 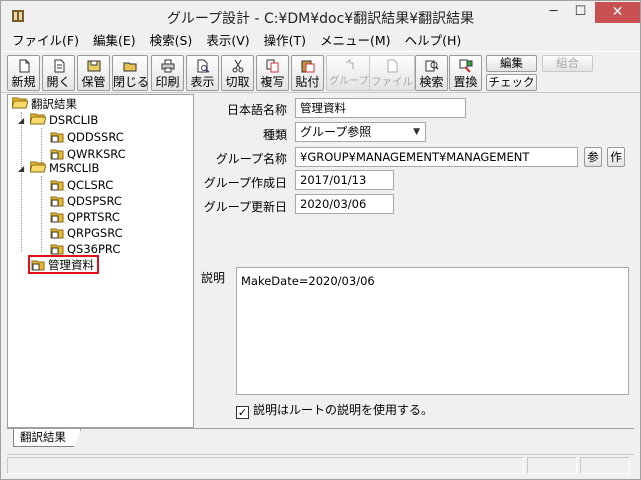 I want to click on tree-node-label: 管理資料, so click(x=71, y=265).